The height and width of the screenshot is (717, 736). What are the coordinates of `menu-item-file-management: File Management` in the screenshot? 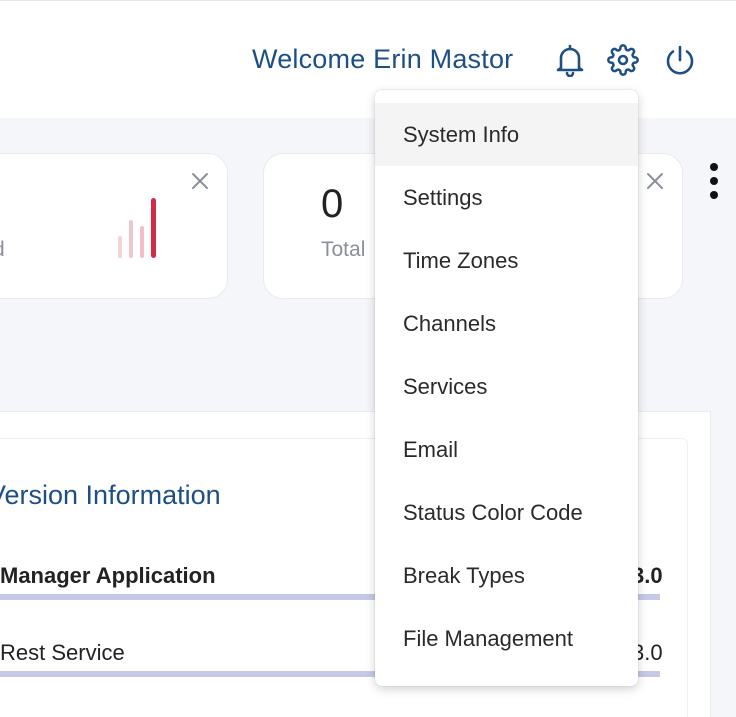 It's located at (506, 638).